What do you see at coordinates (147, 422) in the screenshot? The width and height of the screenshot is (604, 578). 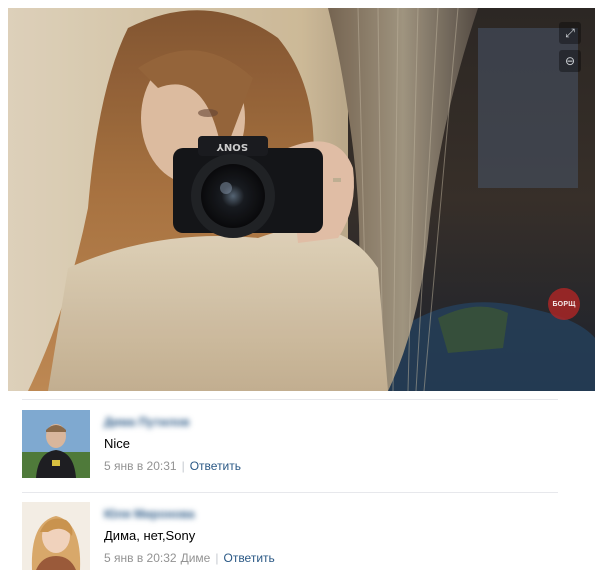 I see `comment-author: Дима Путилов` at bounding box center [147, 422].